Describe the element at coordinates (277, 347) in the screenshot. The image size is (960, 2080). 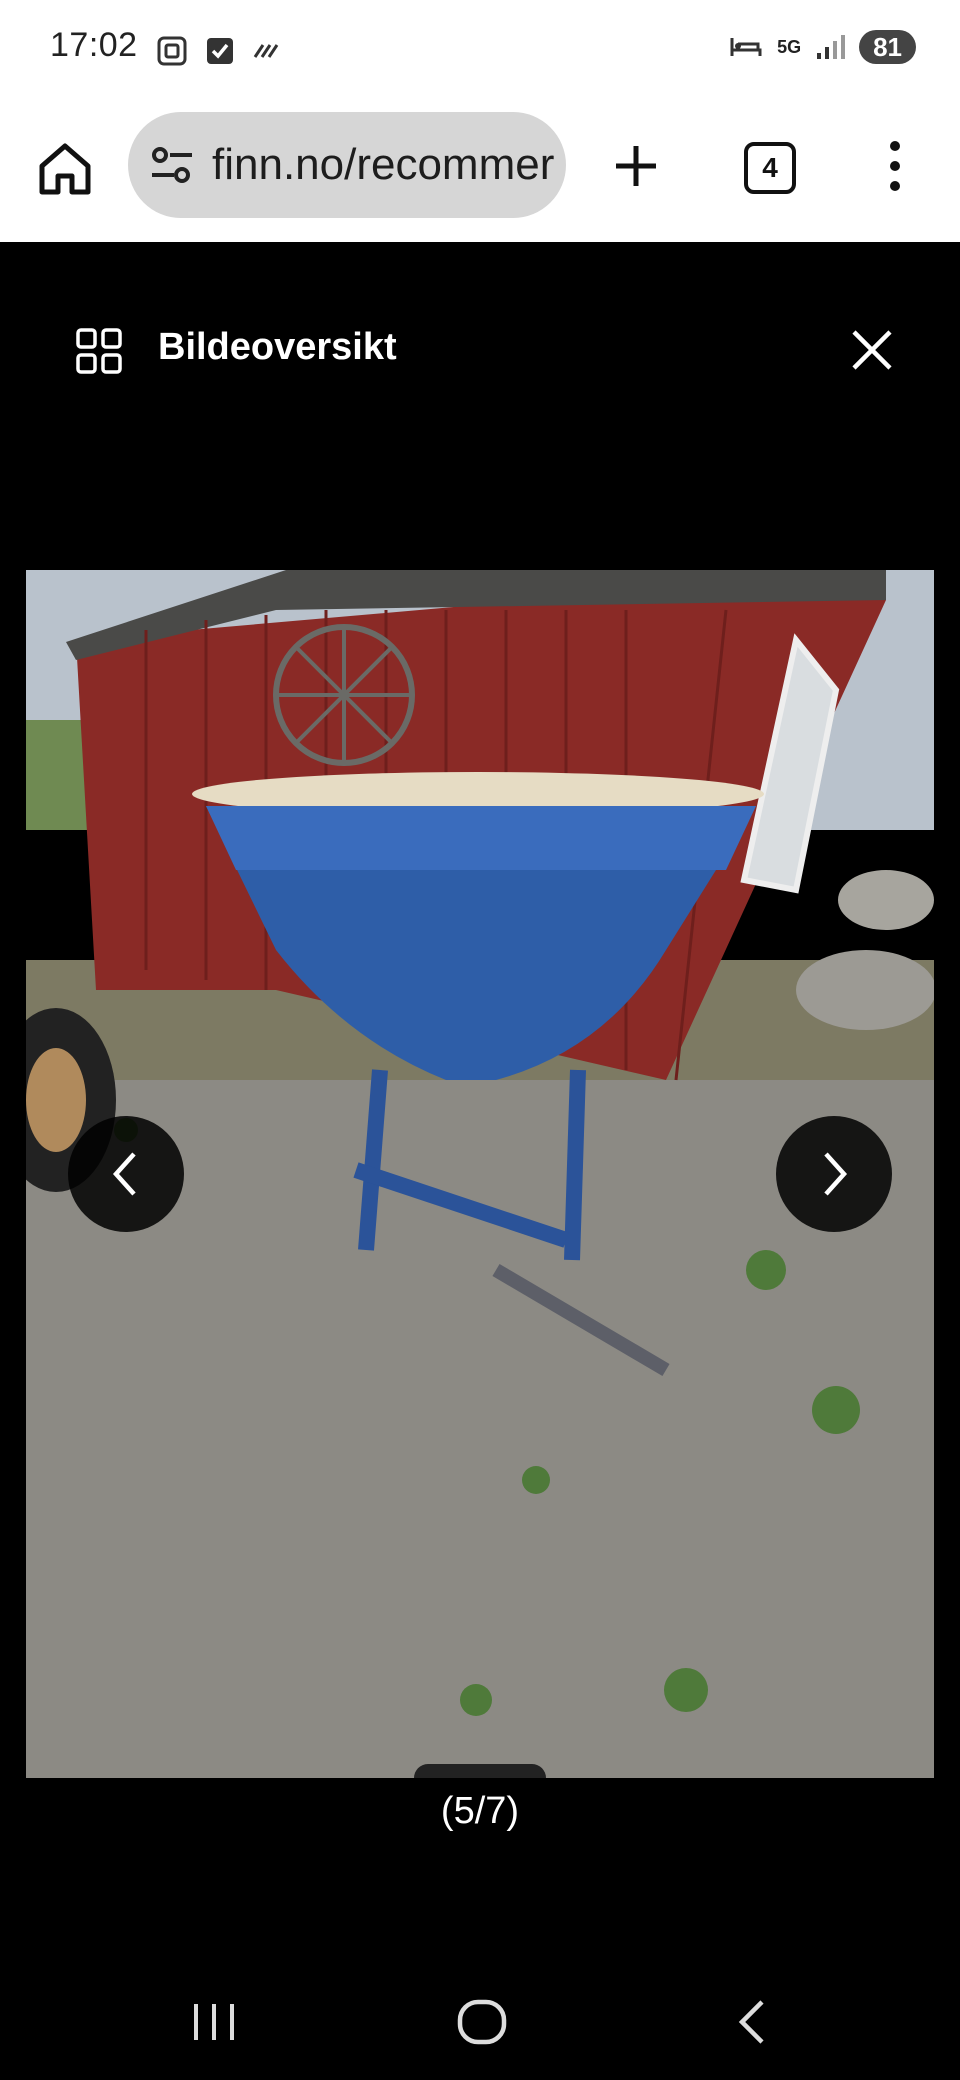
I see `image-overview-title: Bildeoversikt` at that location.